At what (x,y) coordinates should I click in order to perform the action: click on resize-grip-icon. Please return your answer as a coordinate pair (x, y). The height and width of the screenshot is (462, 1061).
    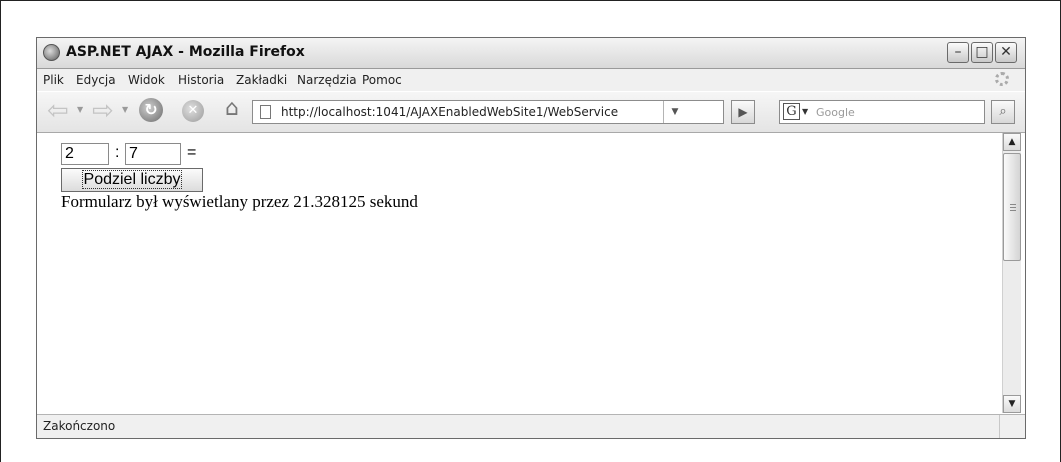
    Looking at the image, I should click on (1011, 426).